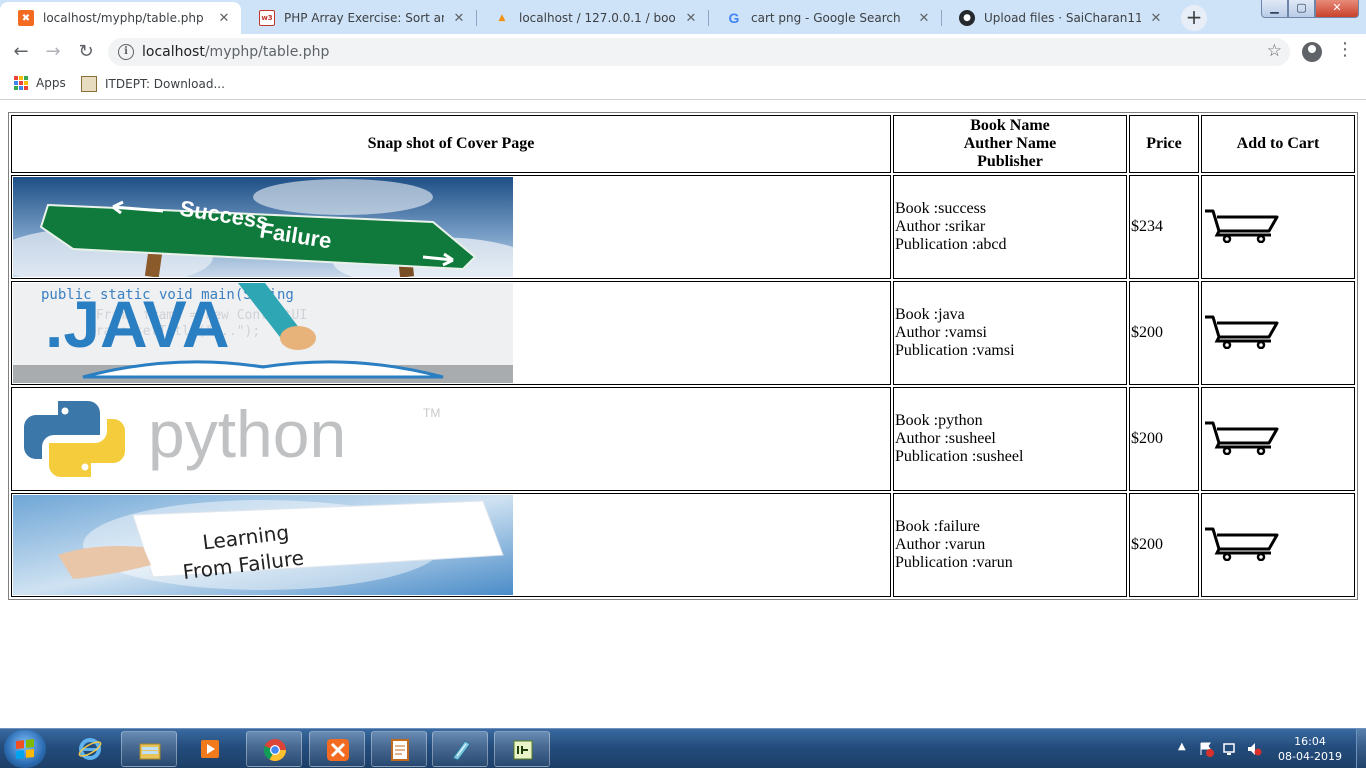 This screenshot has height=768, width=1366. What do you see at coordinates (1312, 52) in the screenshot?
I see `account-avatar-icon` at bounding box center [1312, 52].